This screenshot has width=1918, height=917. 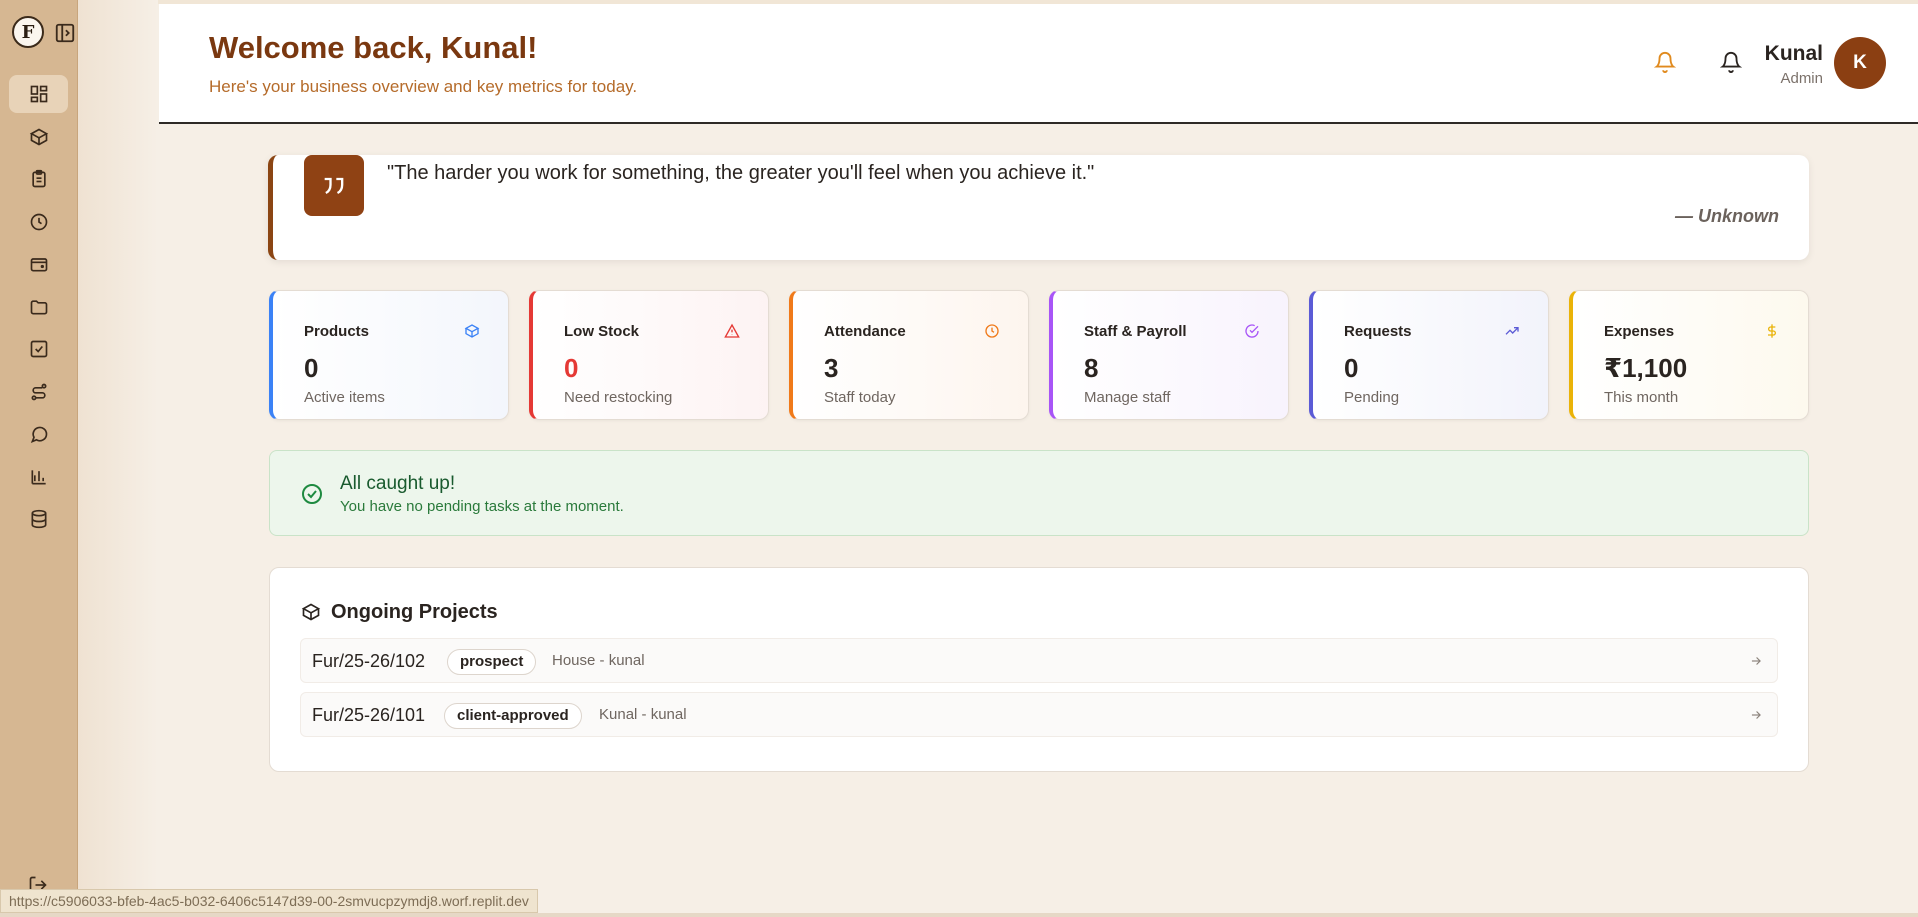 I want to click on dollar-icon, so click(x=1772, y=331).